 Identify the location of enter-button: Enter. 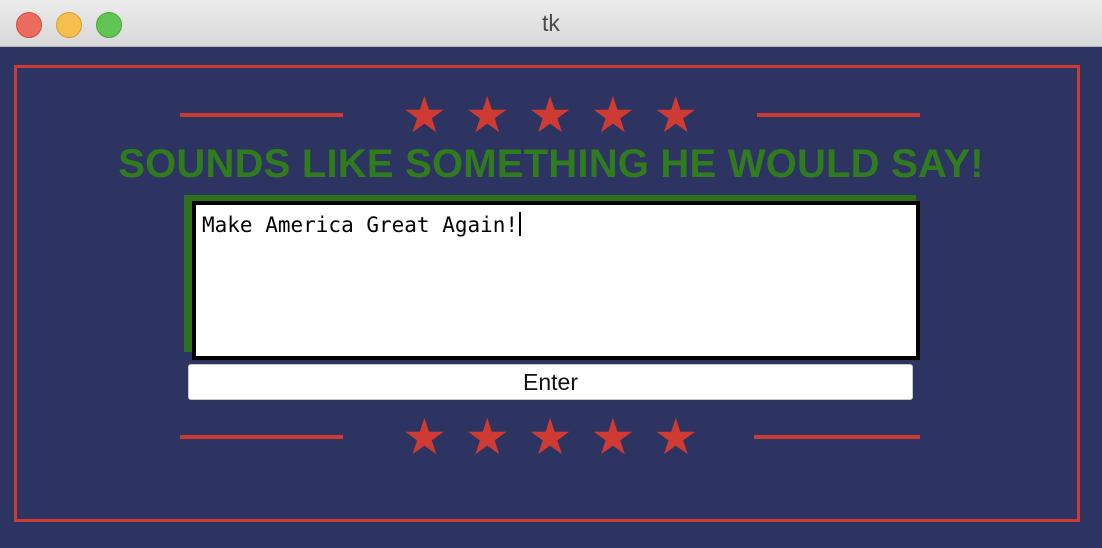
(550, 382).